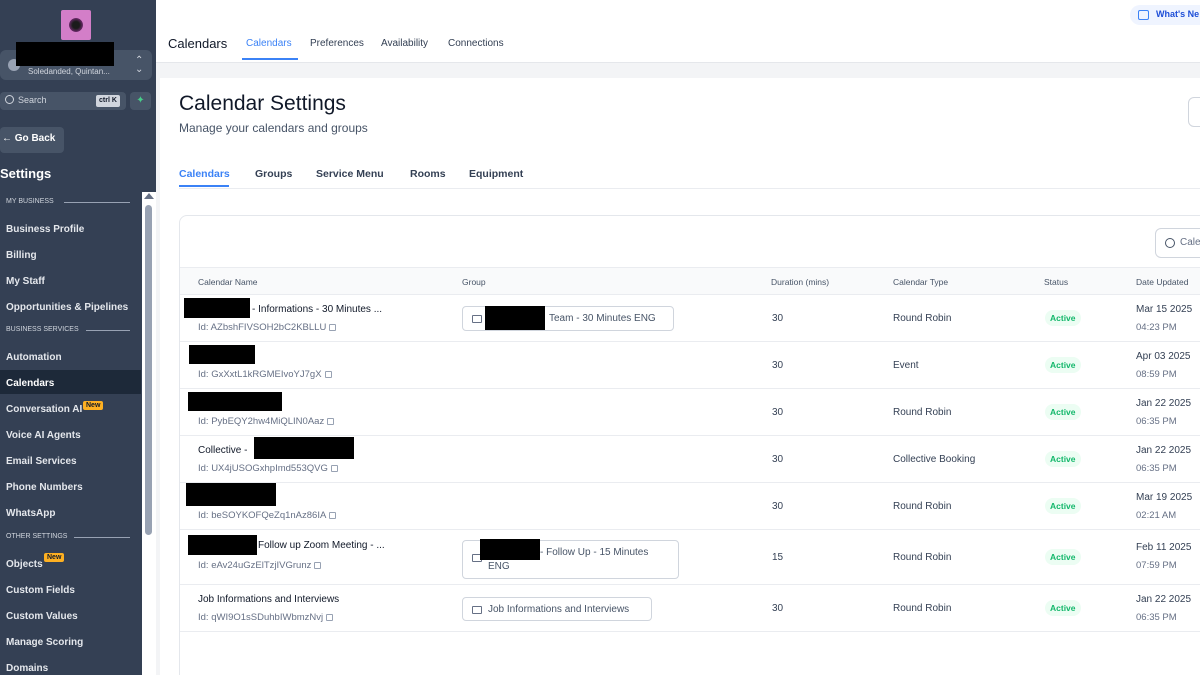  Describe the element at coordinates (70, 641) in the screenshot. I see `sidebar-item-manage-scoring: Manage Scoring` at that location.